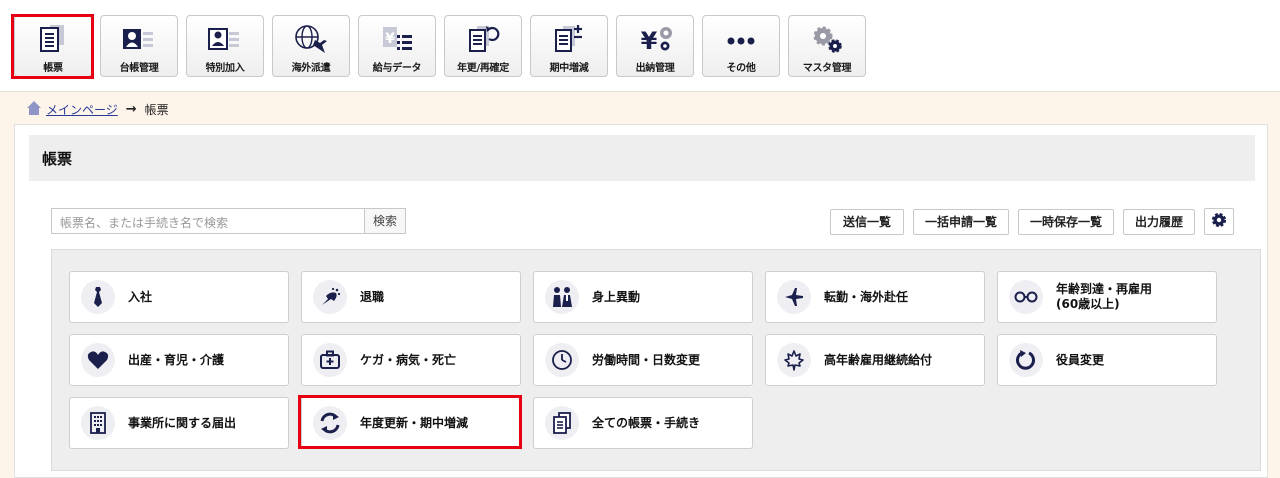 Image resolution: width=1280 pixels, height=478 pixels. I want to click on toolbar-button-label: 台帳管理, so click(139, 68).